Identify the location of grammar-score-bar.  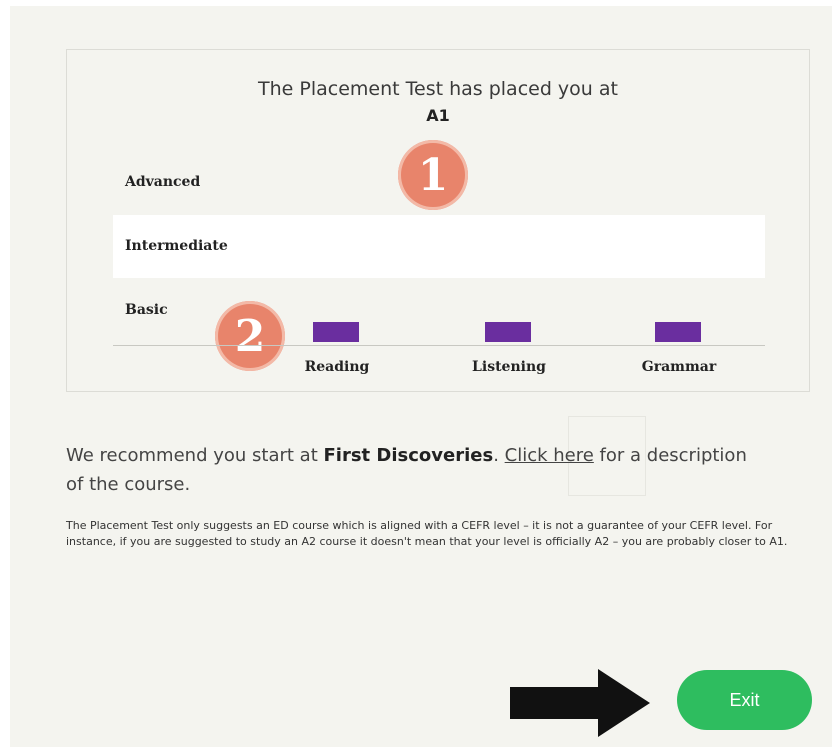
(678, 332).